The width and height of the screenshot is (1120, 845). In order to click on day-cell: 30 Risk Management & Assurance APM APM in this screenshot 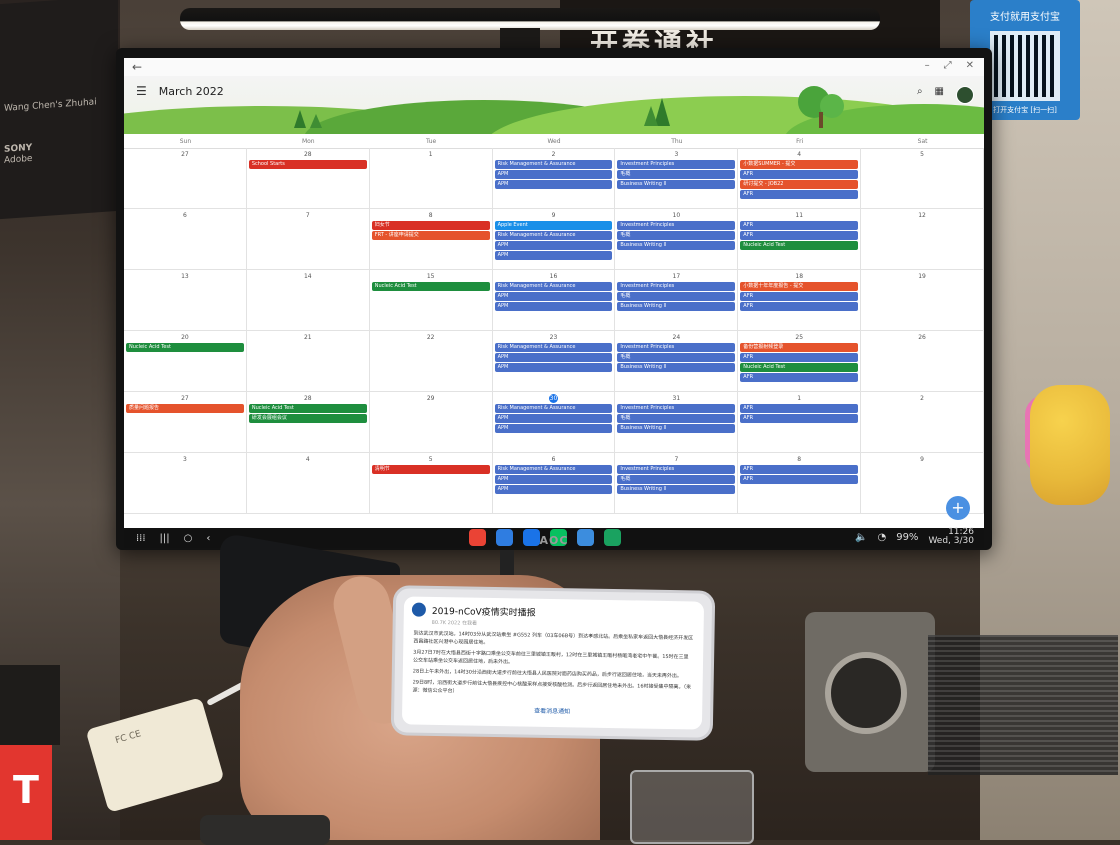, I will do `click(554, 422)`.